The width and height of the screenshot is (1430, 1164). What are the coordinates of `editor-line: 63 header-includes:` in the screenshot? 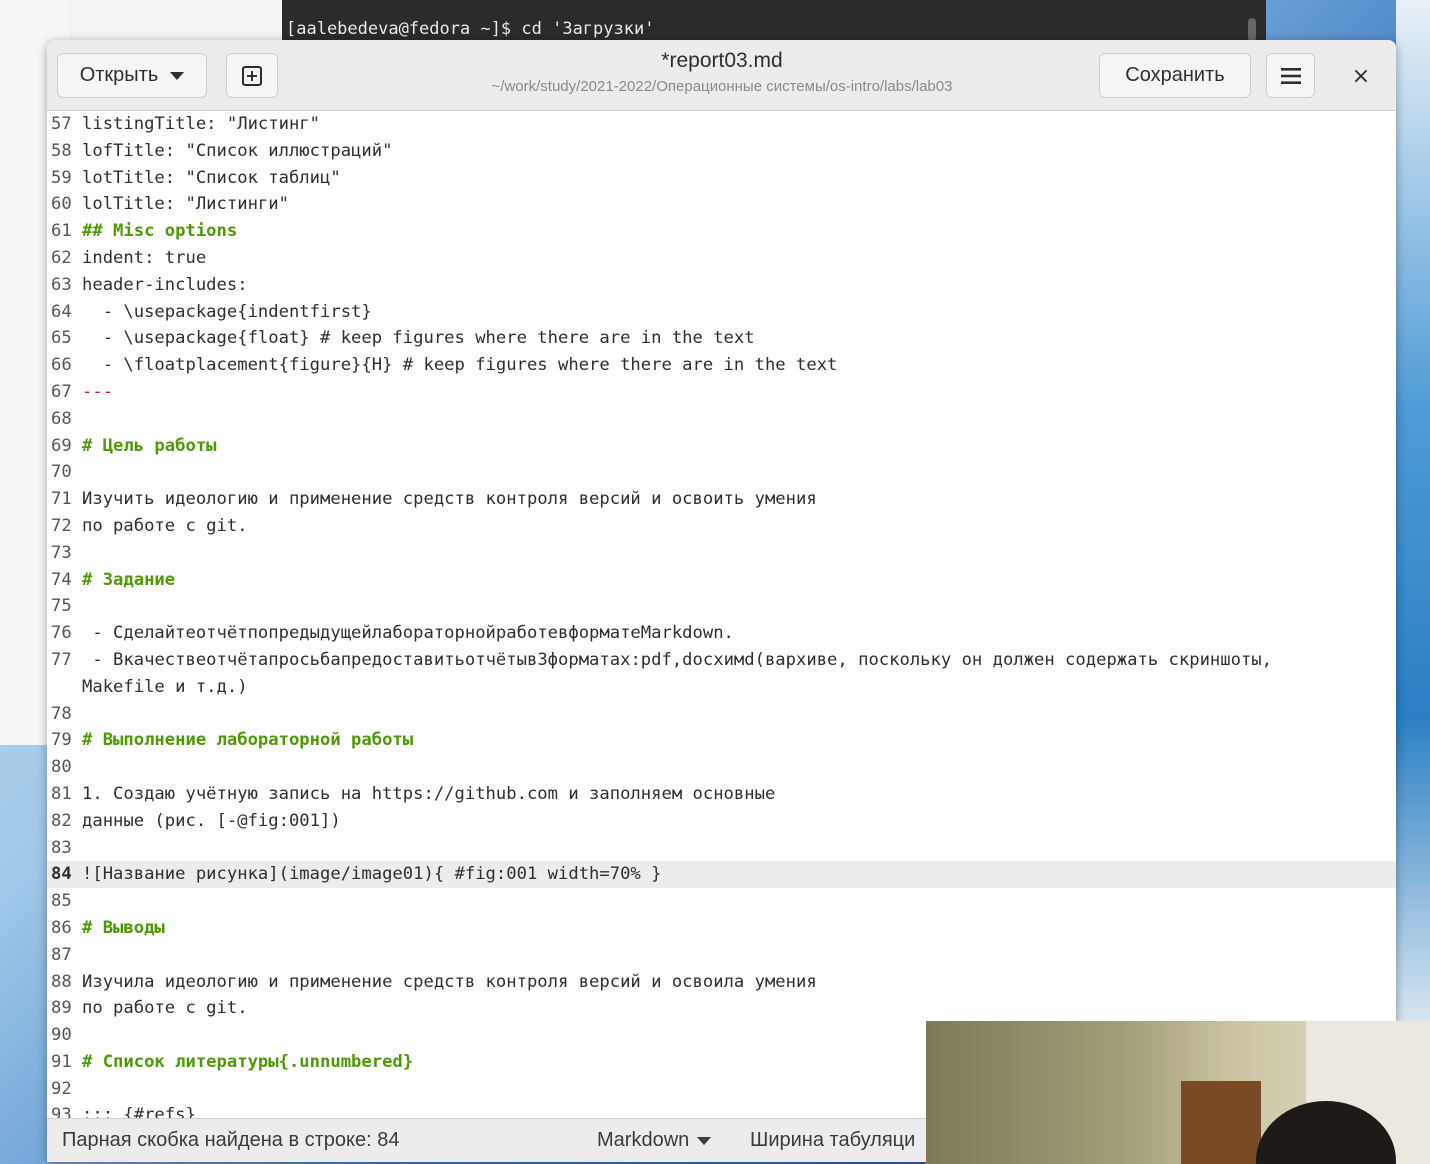 It's located at (149, 284).